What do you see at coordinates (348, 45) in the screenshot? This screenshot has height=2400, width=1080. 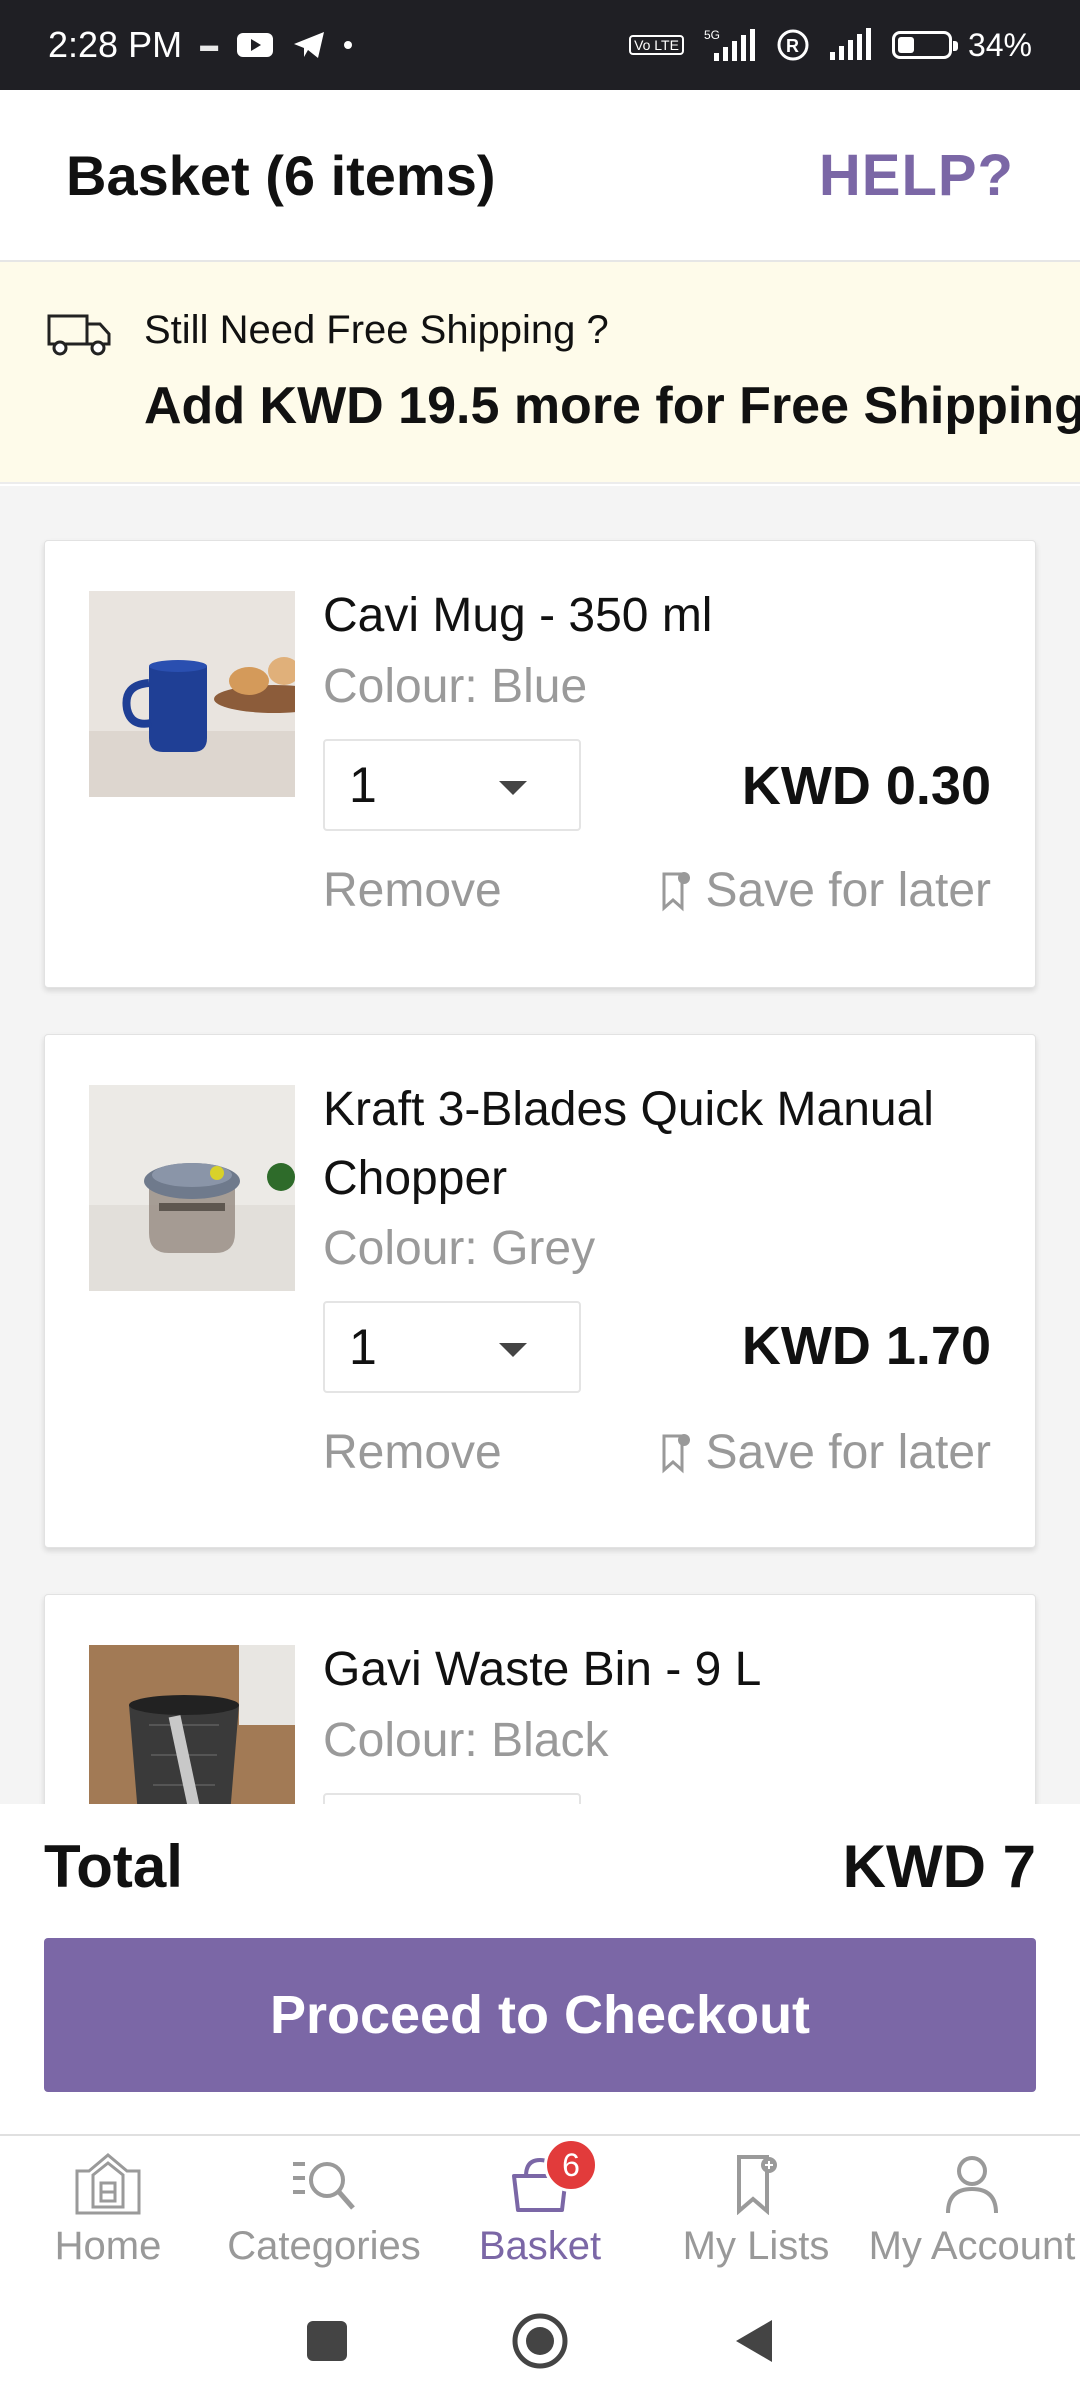 I see `more-notifications-icon` at bounding box center [348, 45].